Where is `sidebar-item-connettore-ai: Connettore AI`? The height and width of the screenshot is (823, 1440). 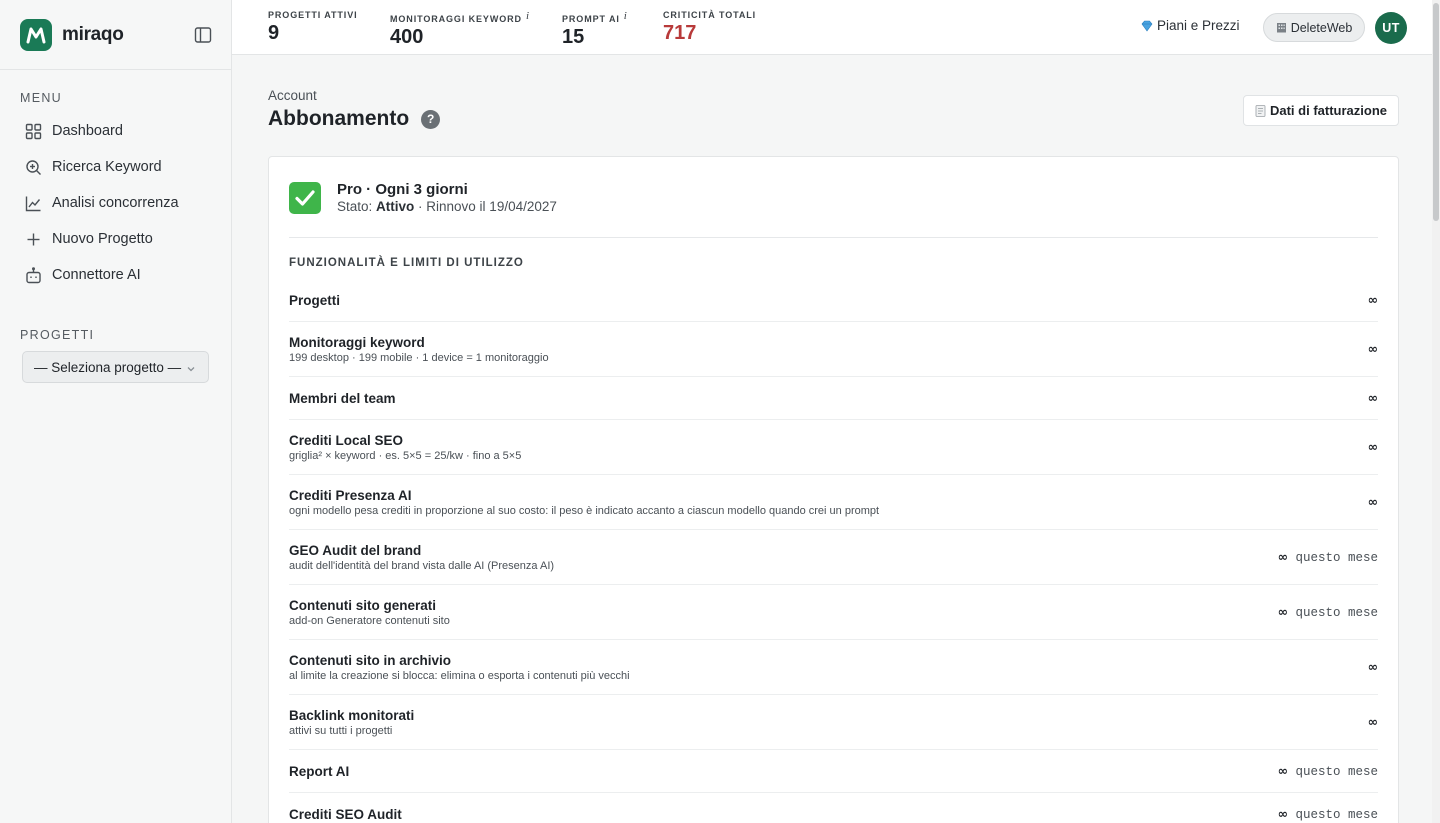
sidebar-item-connettore-ai: Connettore AI is located at coordinates (115, 275).